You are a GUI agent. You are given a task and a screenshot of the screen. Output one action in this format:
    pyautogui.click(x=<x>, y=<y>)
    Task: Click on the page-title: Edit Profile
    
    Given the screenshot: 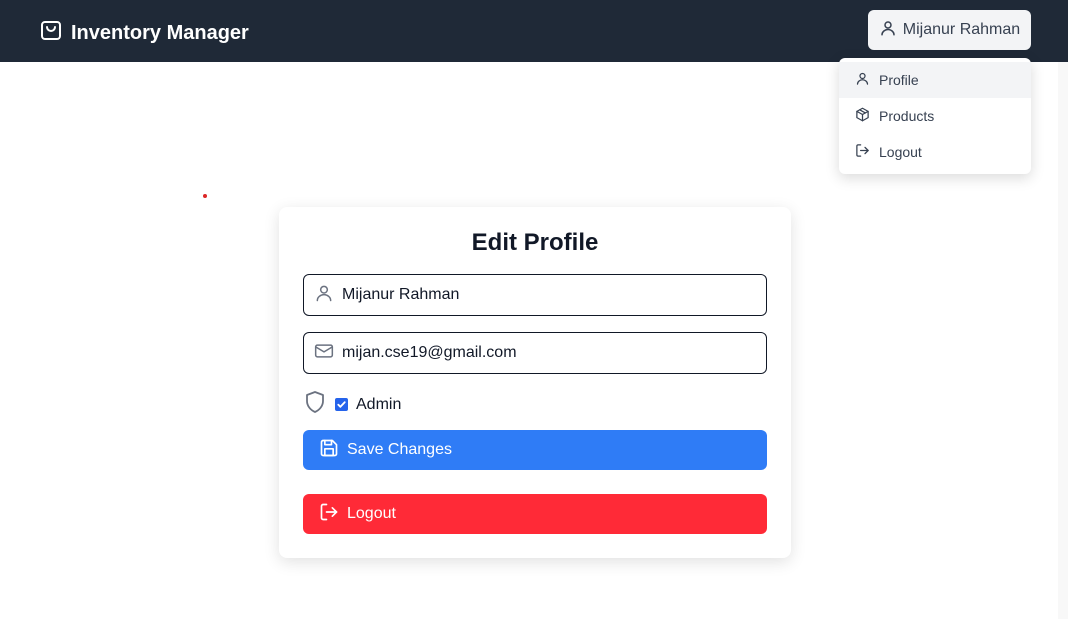 What is the action you would take?
    pyautogui.click(x=535, y=242)
    